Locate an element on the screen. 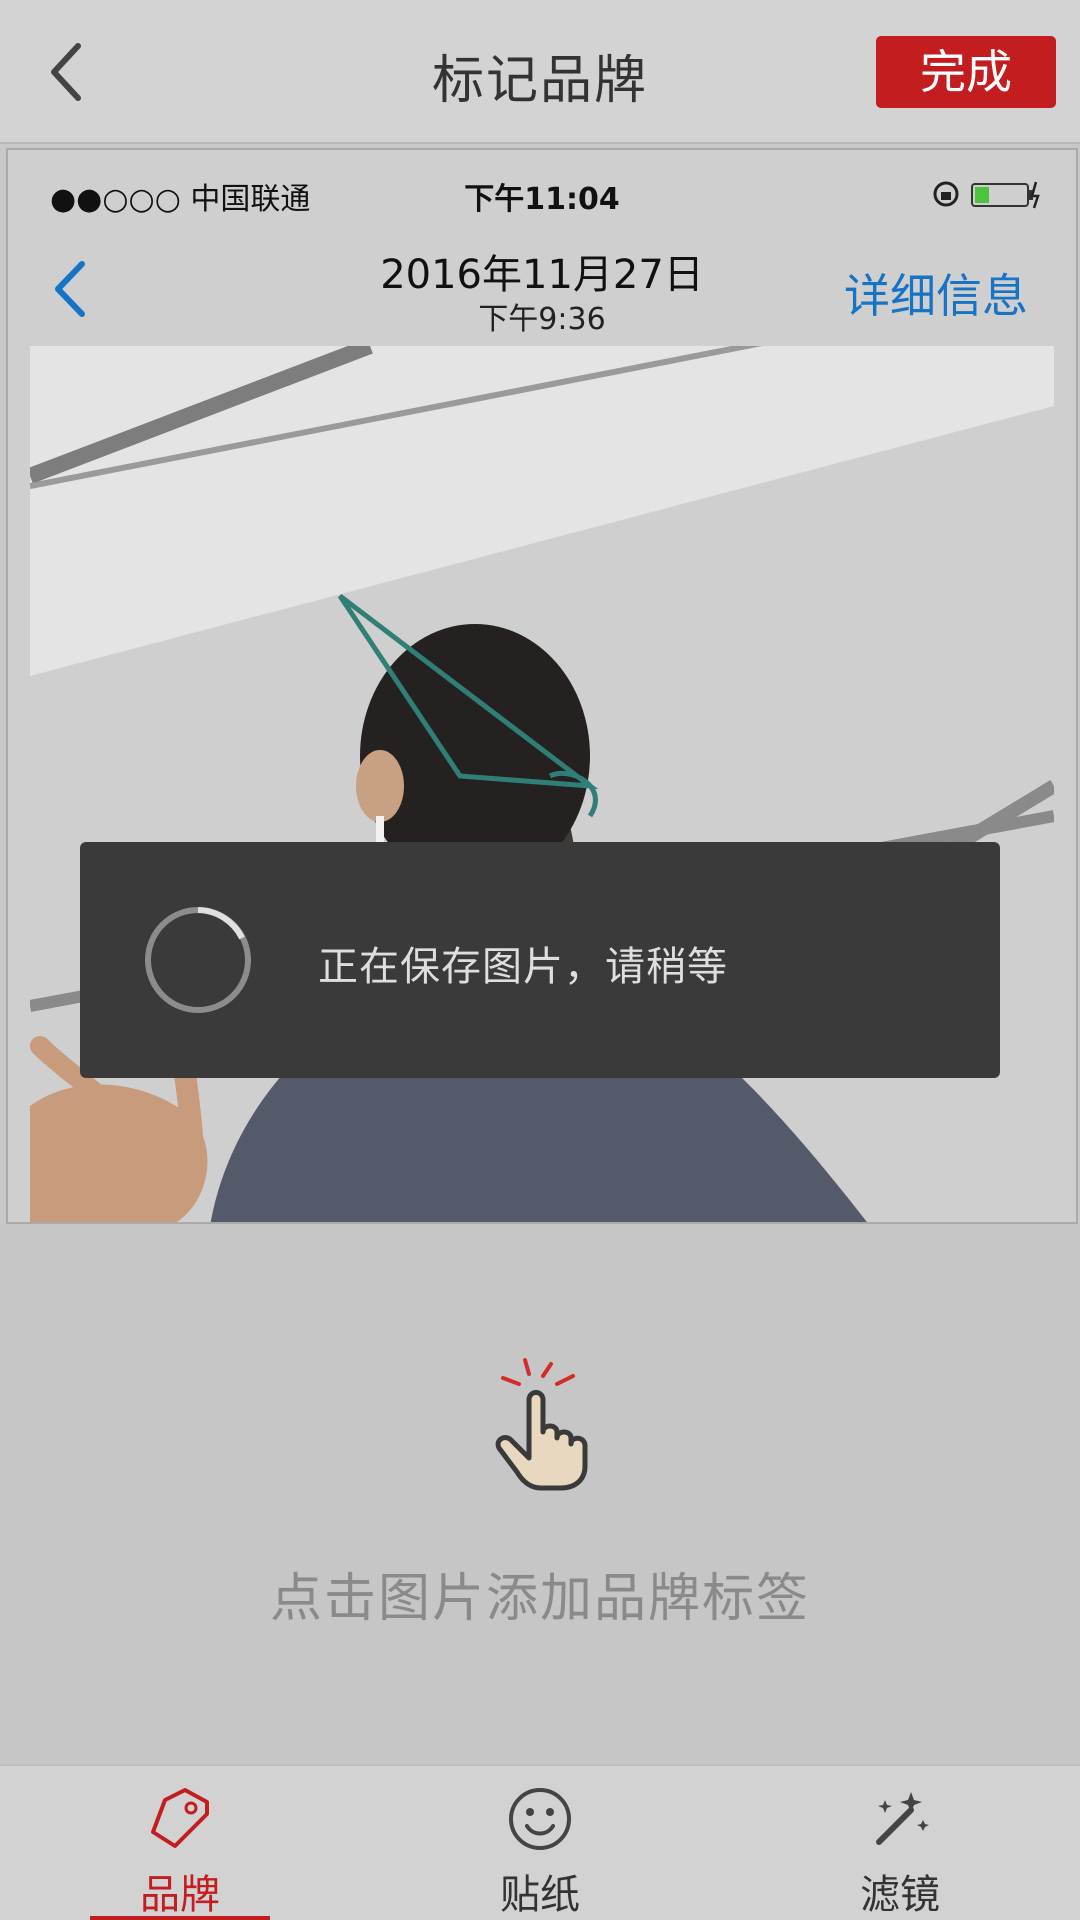 The width and height of the screenshot is (1080, 1920). saving-toast: 正在保存图片，请稍等 is located at coordinates (540, 960).